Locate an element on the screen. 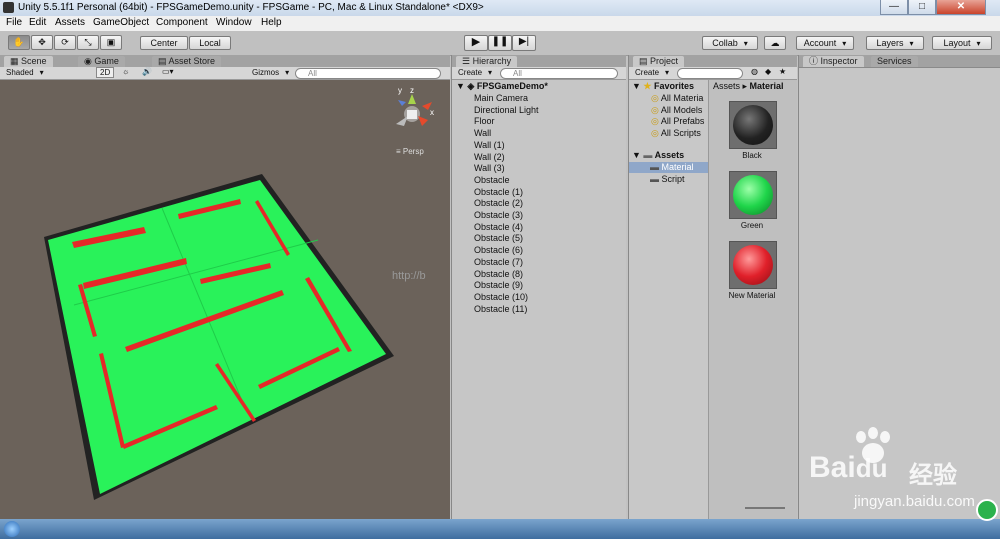 The height and width of the screenshot is (539, 1000). breadcrumb-assets: Assets is located at coordinates (726, 86).